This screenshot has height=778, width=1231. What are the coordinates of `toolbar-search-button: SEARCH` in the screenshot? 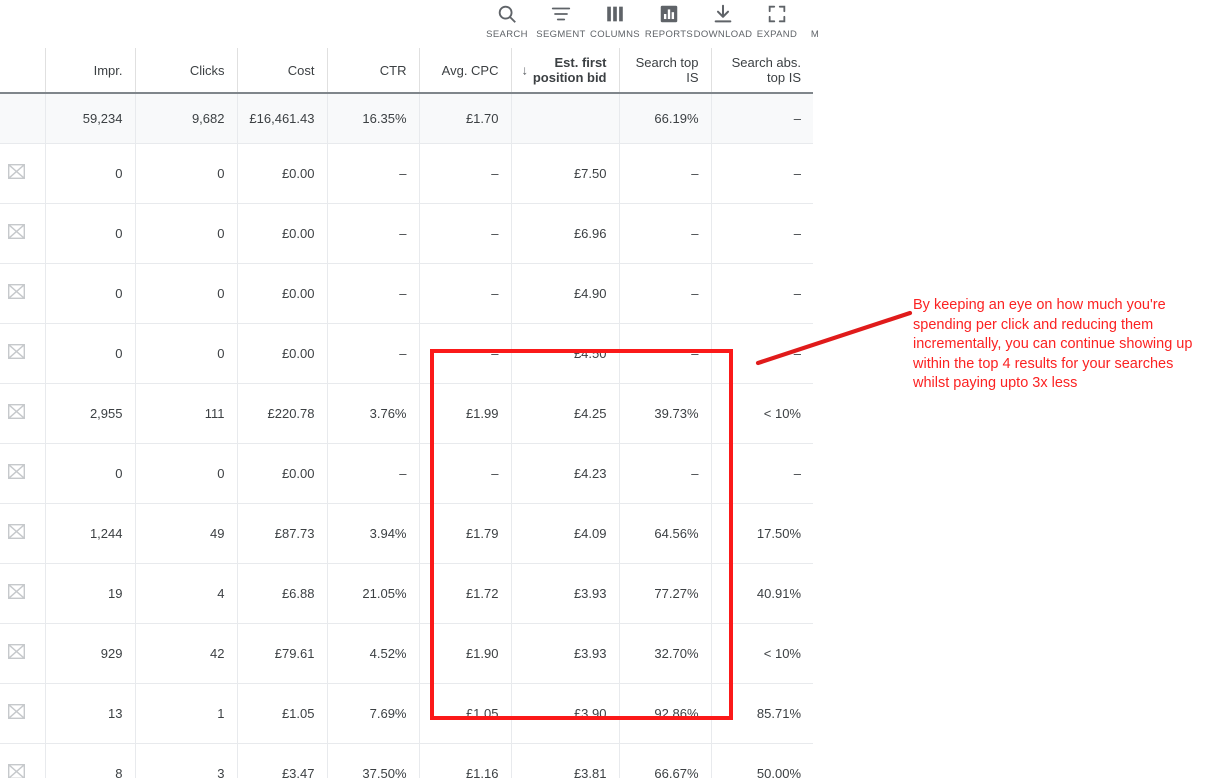 It's located at (507, 21).